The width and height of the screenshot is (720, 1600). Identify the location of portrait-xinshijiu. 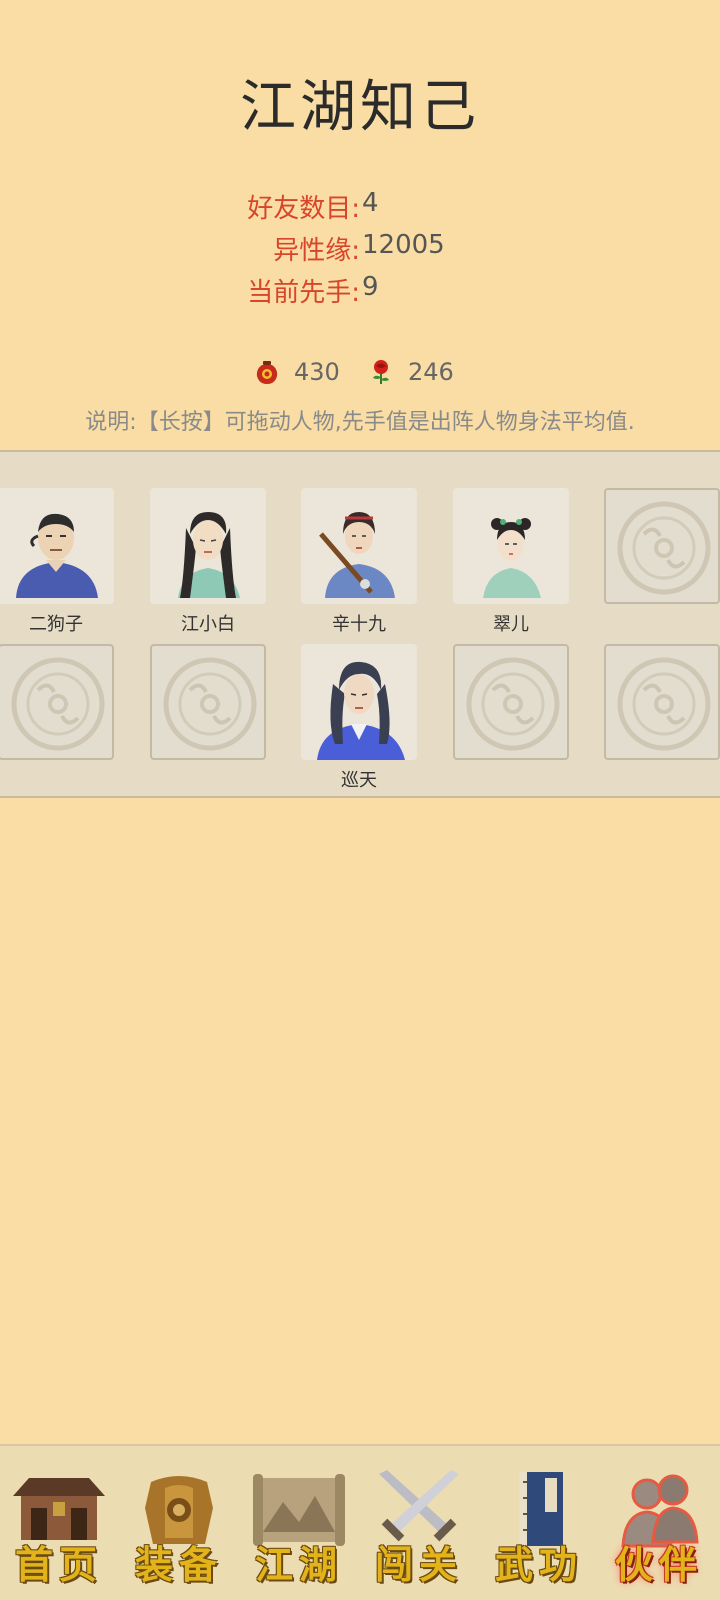
(357, 555).